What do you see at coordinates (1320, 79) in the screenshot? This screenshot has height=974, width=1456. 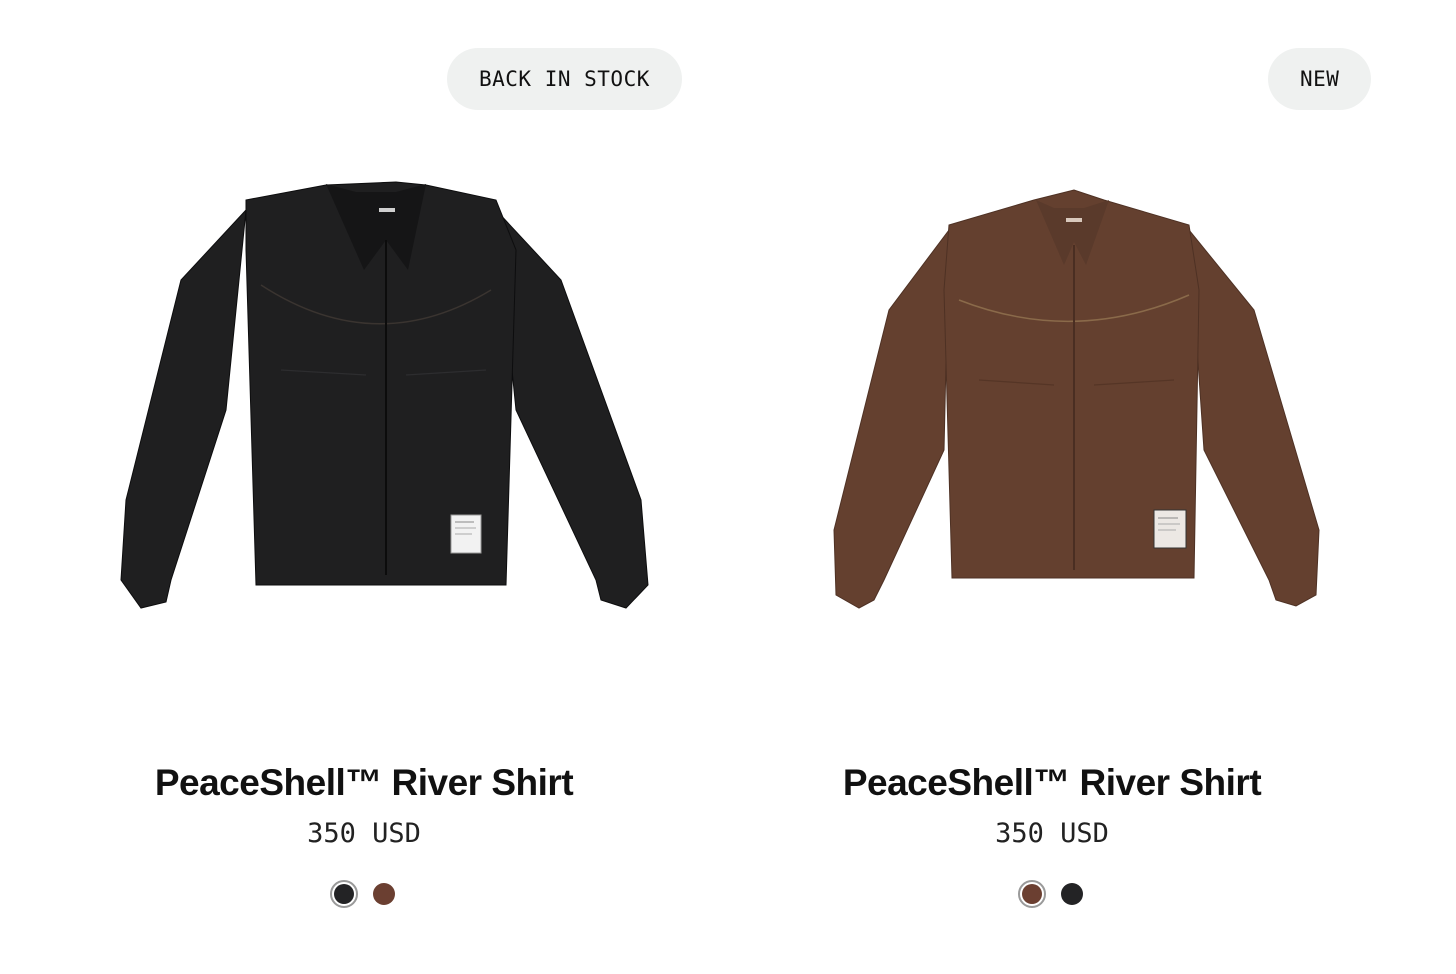 I see `new-badge: NEW` at bounding box center [1320, 79].